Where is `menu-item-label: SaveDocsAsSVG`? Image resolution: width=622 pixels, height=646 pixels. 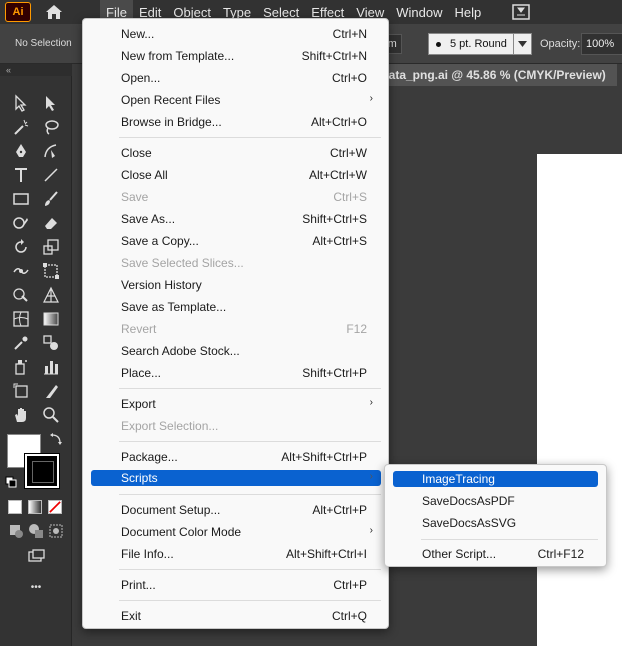 menu-item-label: SaveDocsAsSVG is located at coordinates (469, 523).